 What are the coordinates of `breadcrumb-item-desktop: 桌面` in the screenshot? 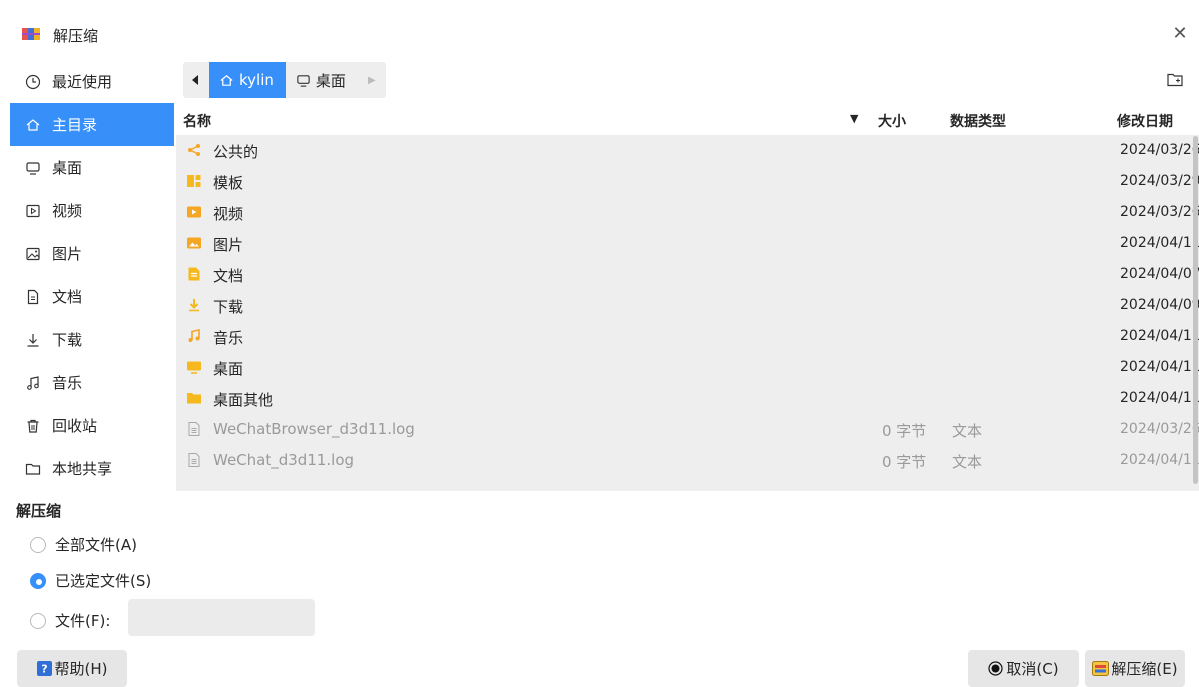 It's located at (322, 80).